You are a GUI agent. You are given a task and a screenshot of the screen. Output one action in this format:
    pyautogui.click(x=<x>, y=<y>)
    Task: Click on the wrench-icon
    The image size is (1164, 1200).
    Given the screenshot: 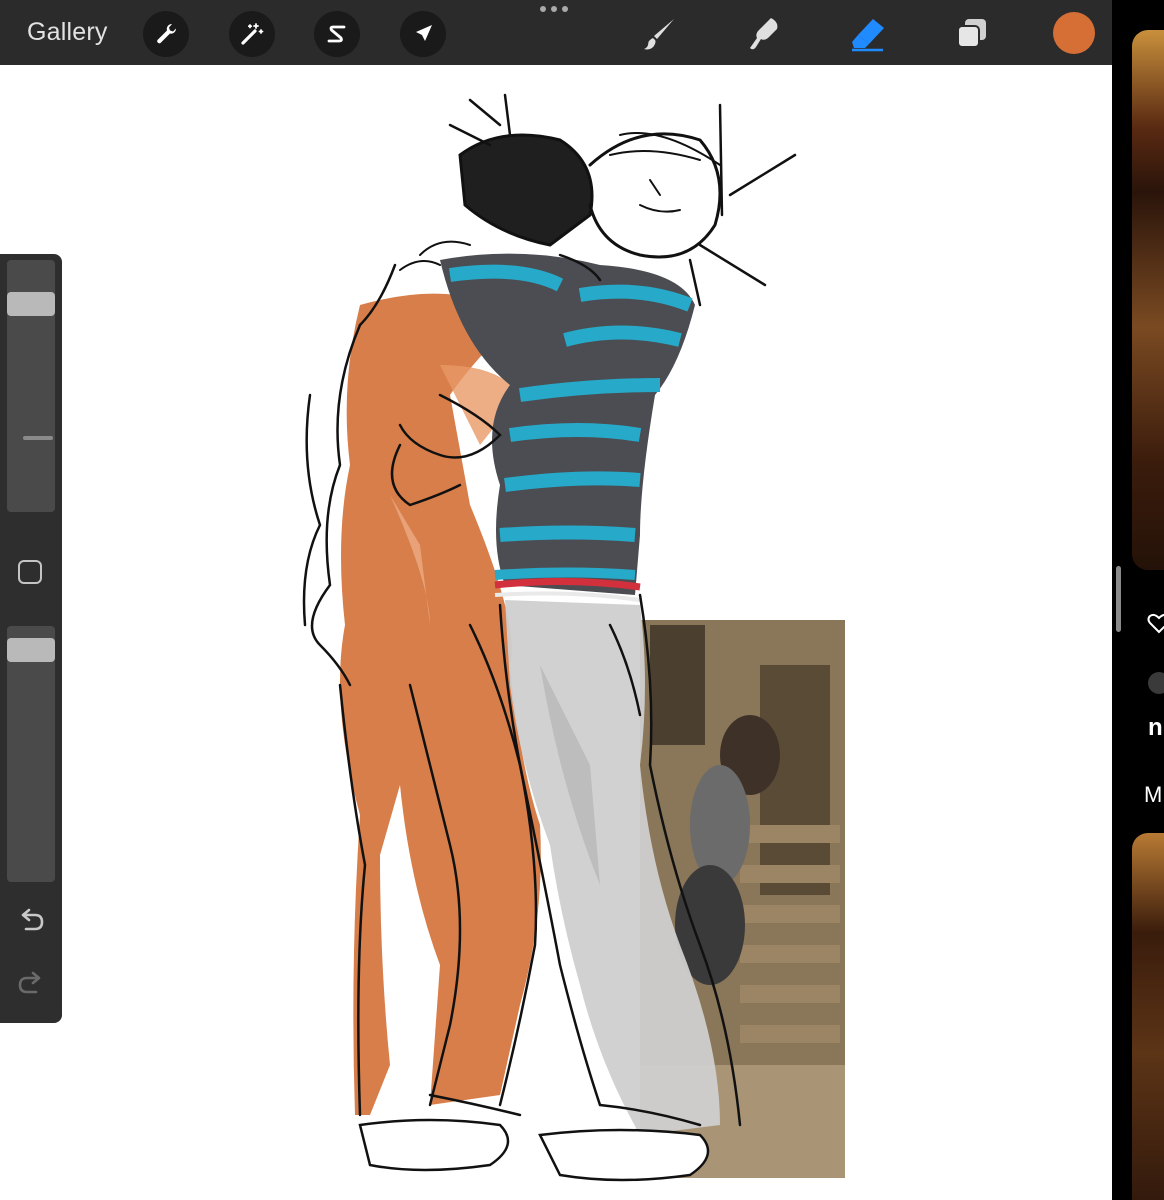 What is the action you would take?
    pyautogui.click(x=167, y=33)
    